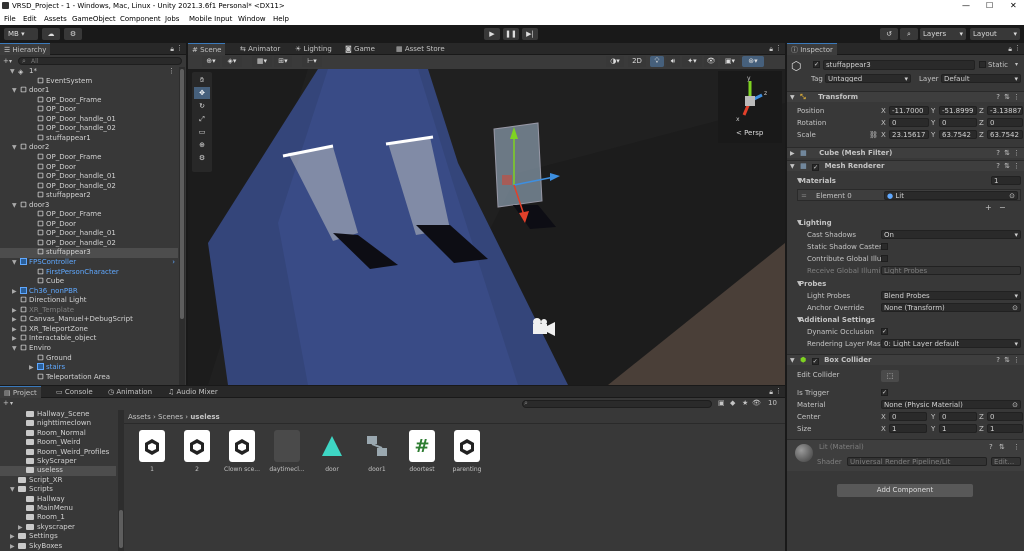 This screenshot has width=1024, height=551. Describe the element at coordinates (58, 481) in the screenshot. I see `folder-item: Script_XR` at that location.